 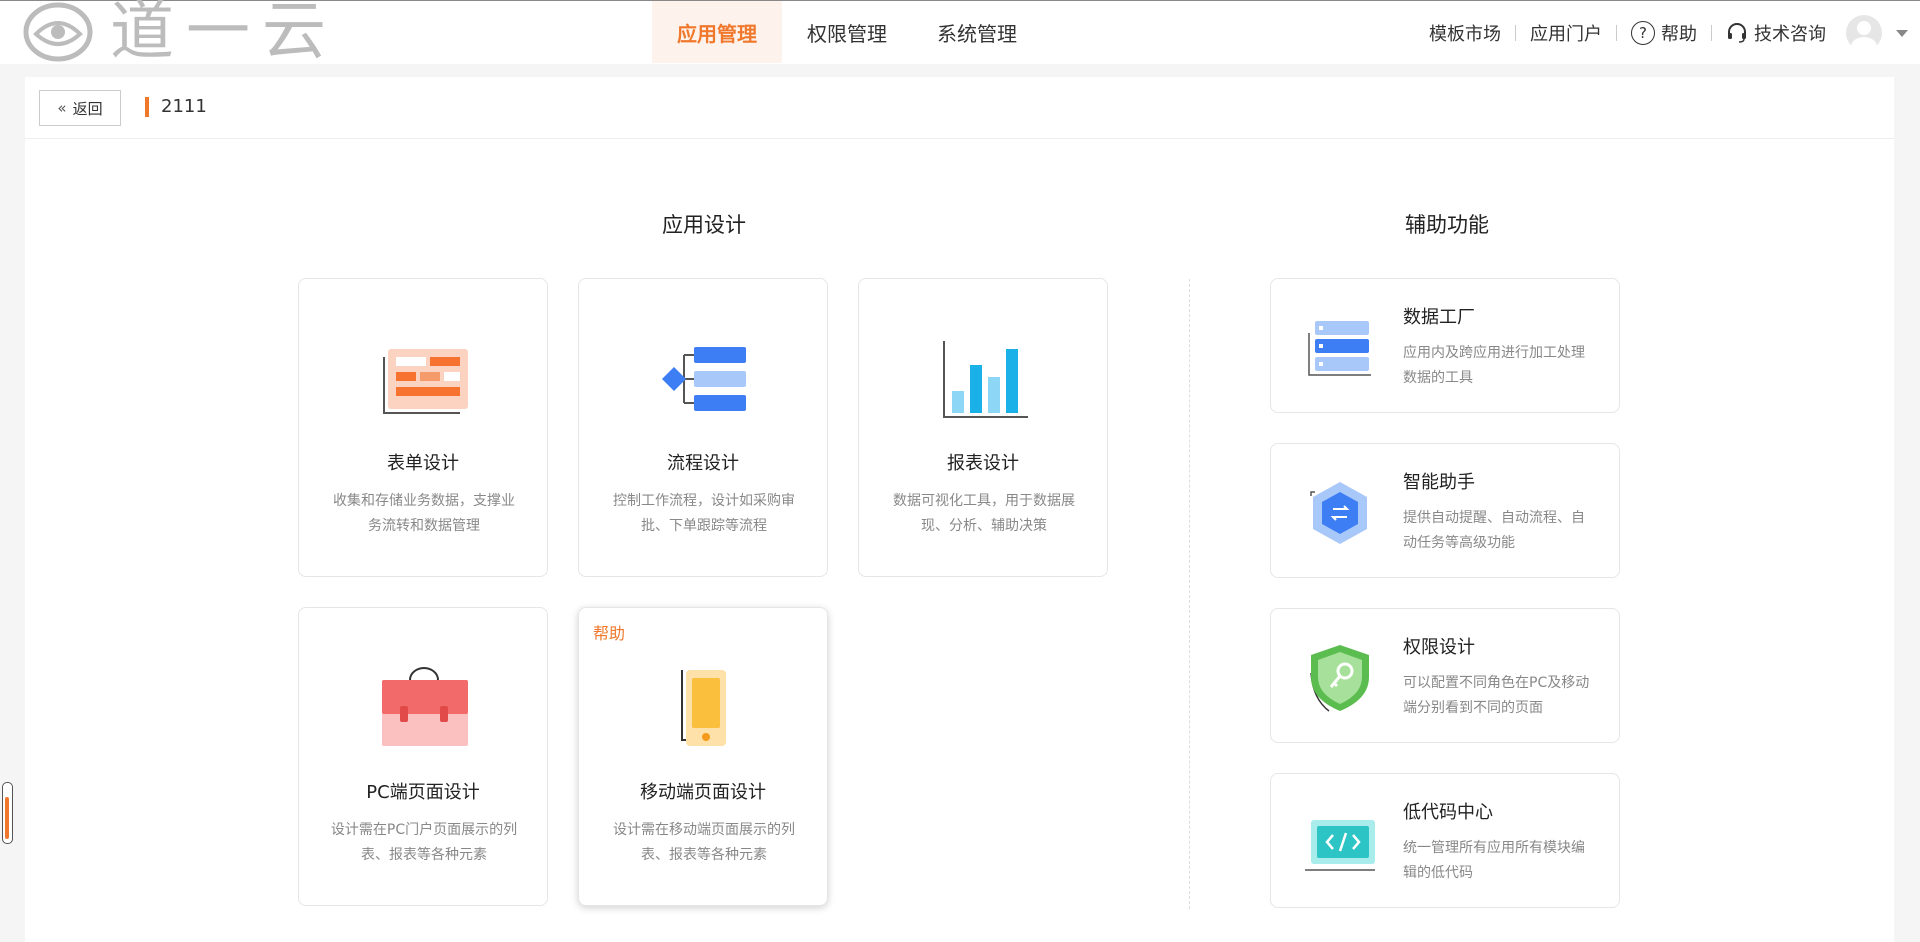 What do you see at coordinates (703, 756) in the screenshot?
I see `card-mobile-page-design: 帮助 移动端页面设计 设计需在移动端页面展示的列表、报表等各种元素` at bounding box center [703, 756].